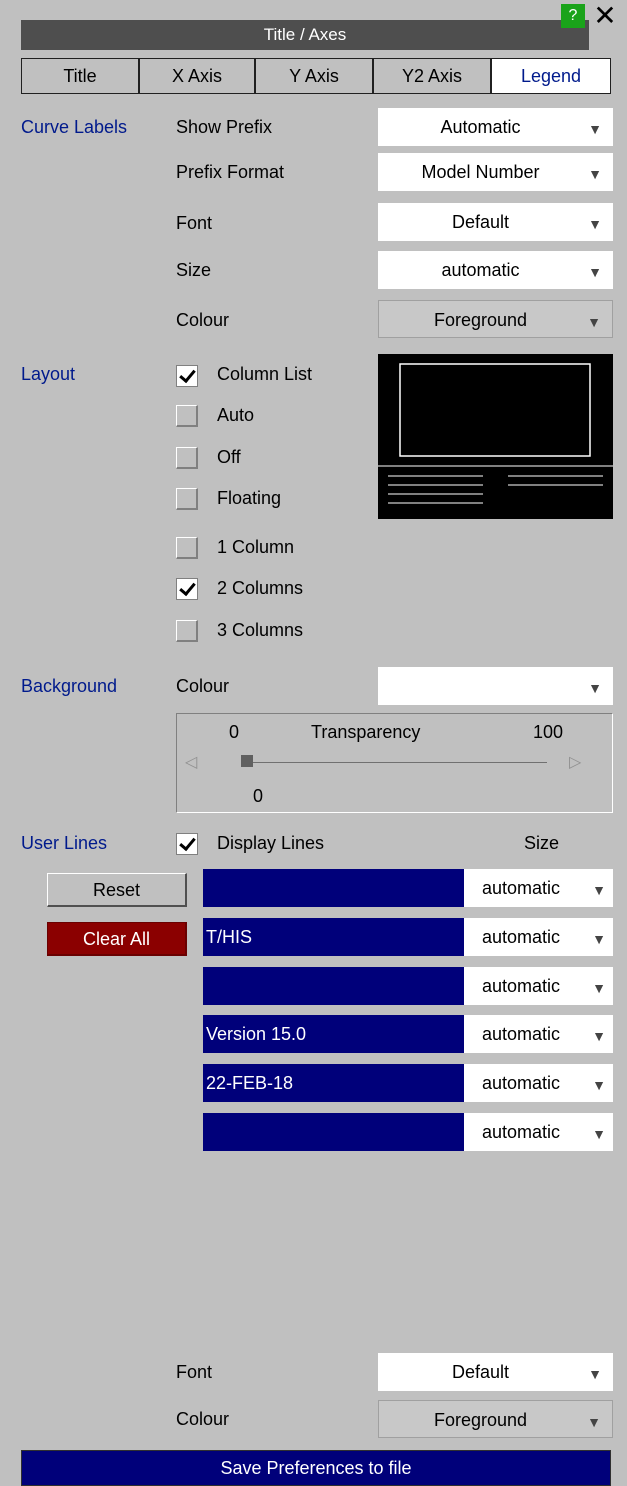 This screenshot has width=627, height=1486. I want to click on transparency-track, so click(394, 762).